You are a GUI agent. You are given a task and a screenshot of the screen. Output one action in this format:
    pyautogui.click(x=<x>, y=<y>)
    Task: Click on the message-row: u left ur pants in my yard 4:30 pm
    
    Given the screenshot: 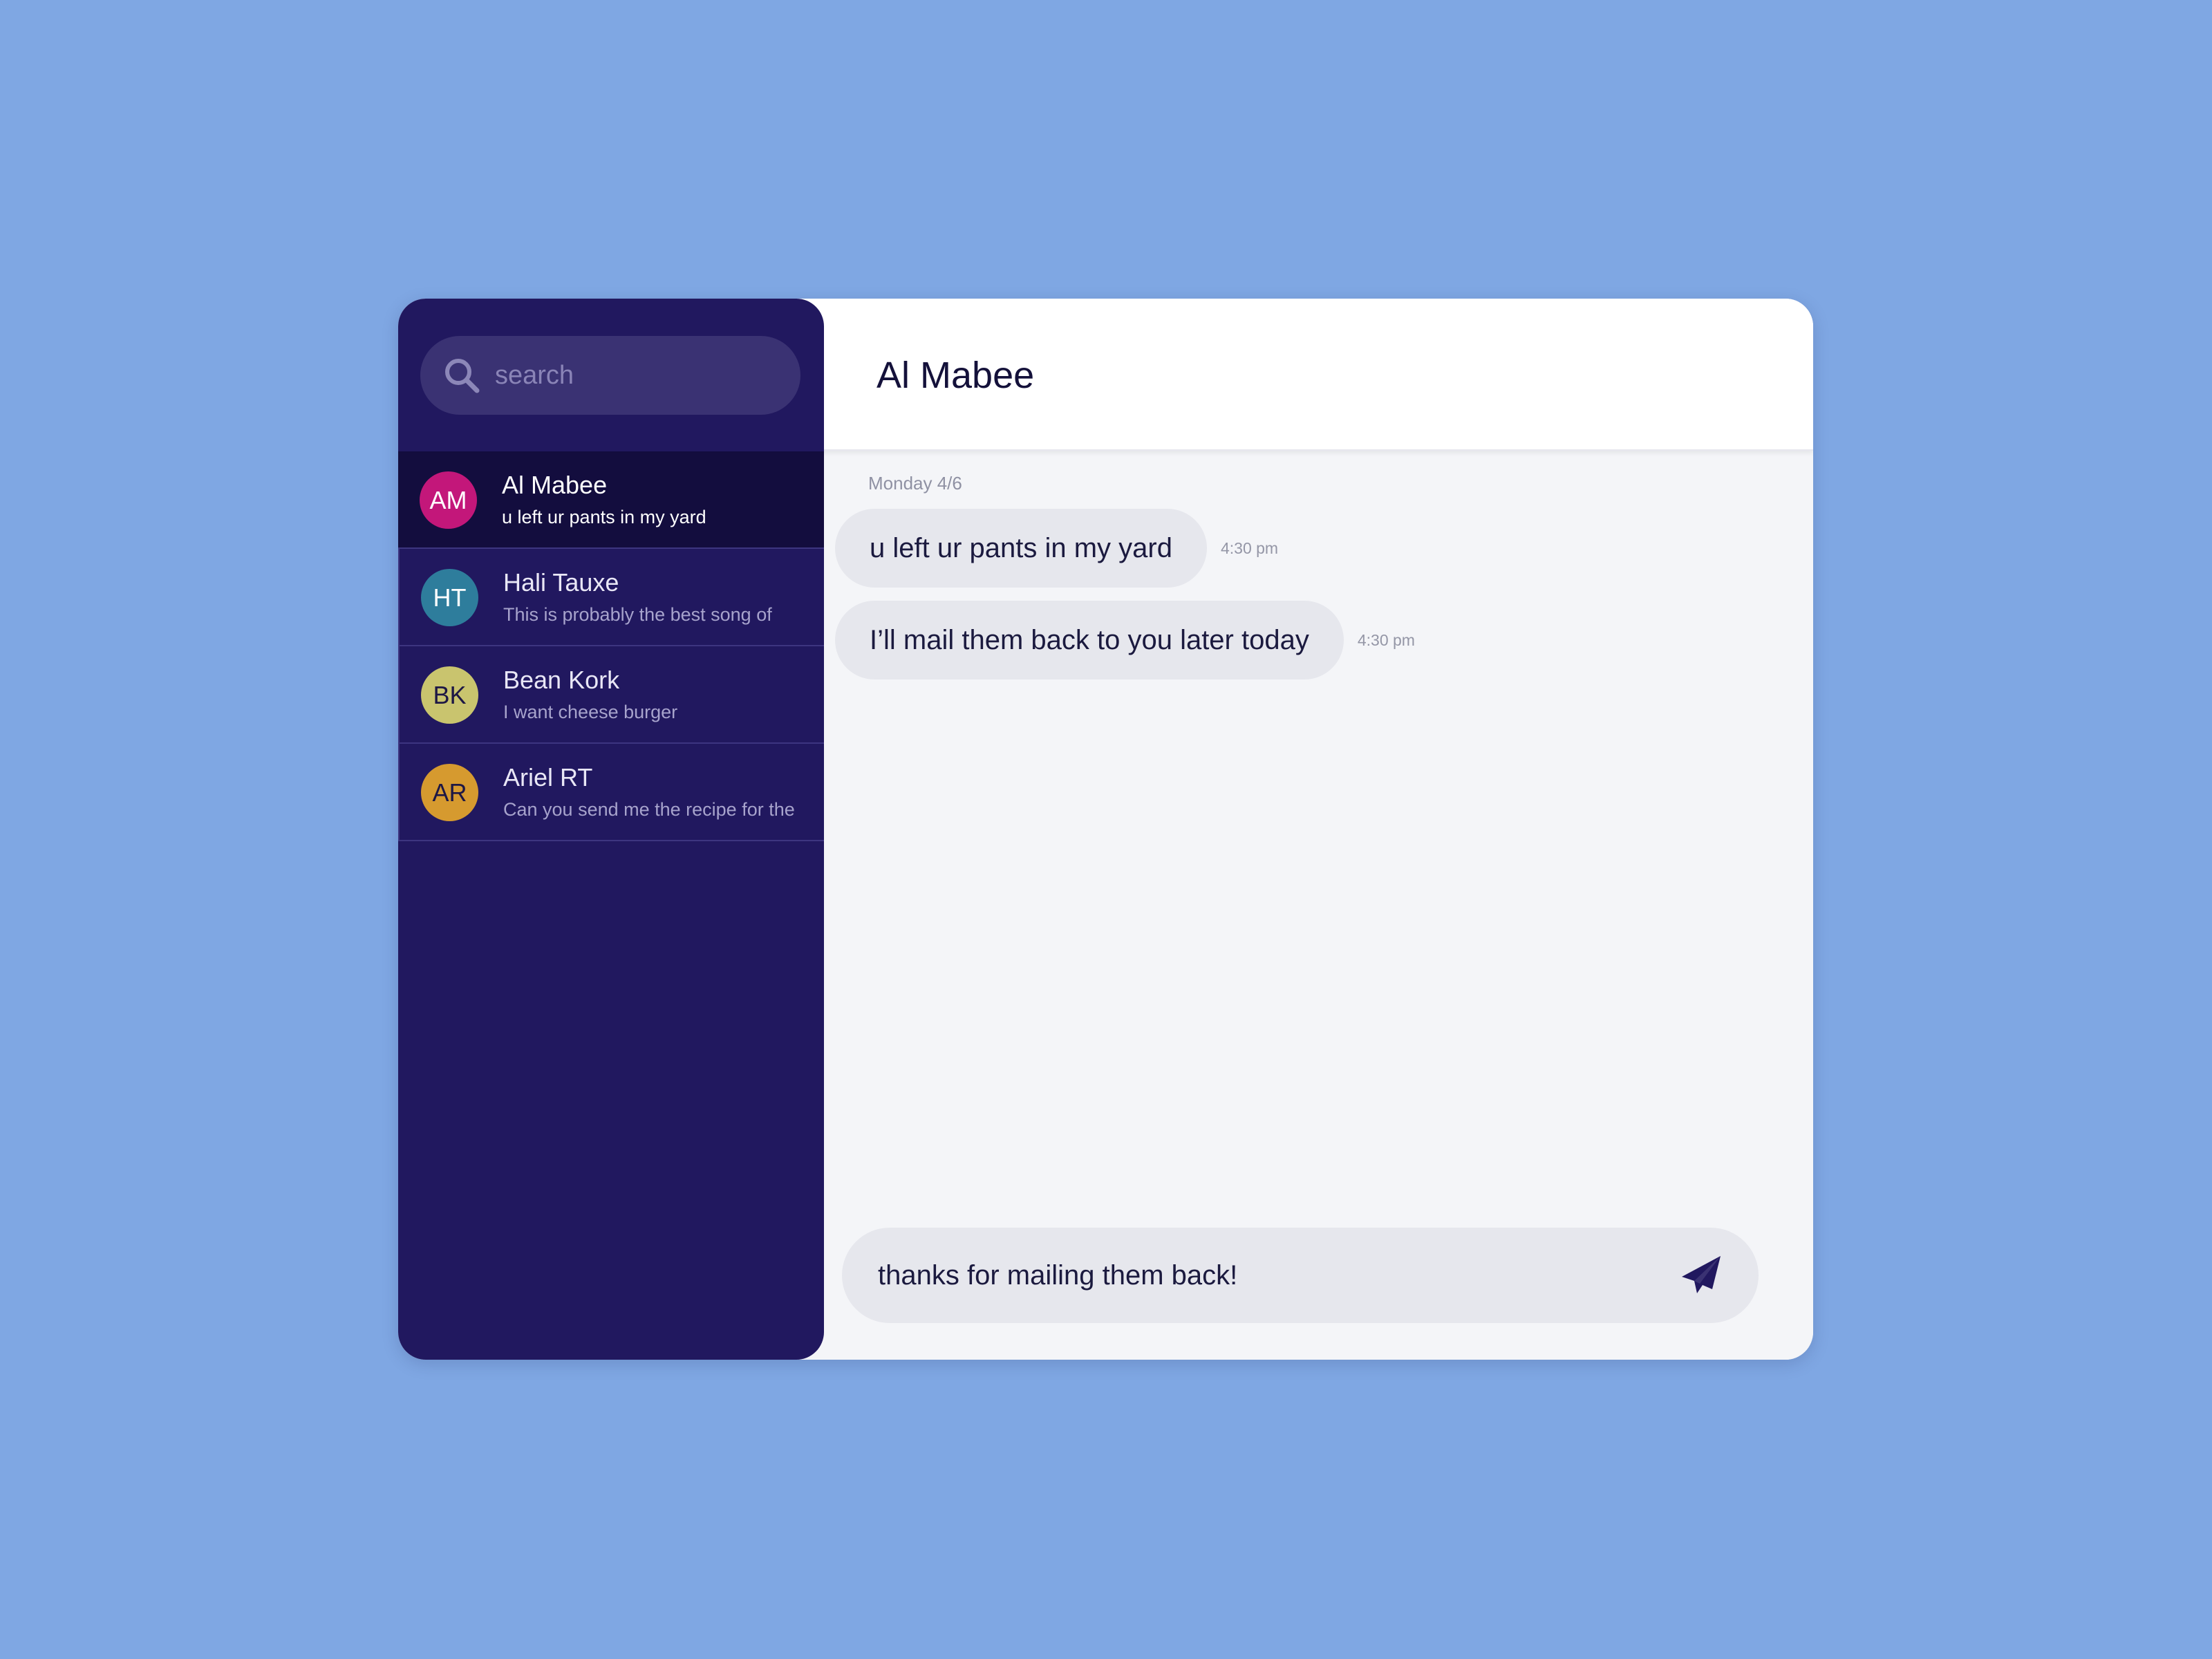 What is the action you would take?
    pyautogui.click(x=1056, y=548)
    